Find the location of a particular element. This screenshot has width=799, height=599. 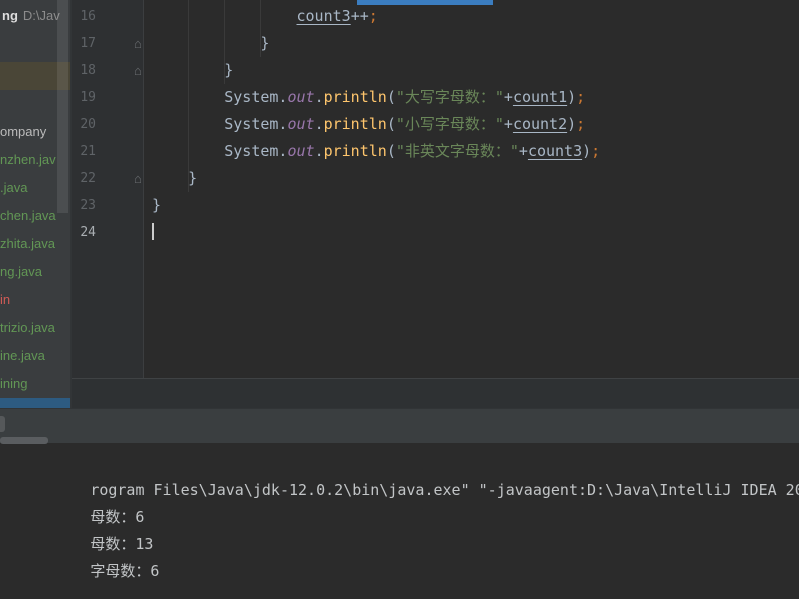

console-line-text: 母数：13 is located at coordinates (122, 544).